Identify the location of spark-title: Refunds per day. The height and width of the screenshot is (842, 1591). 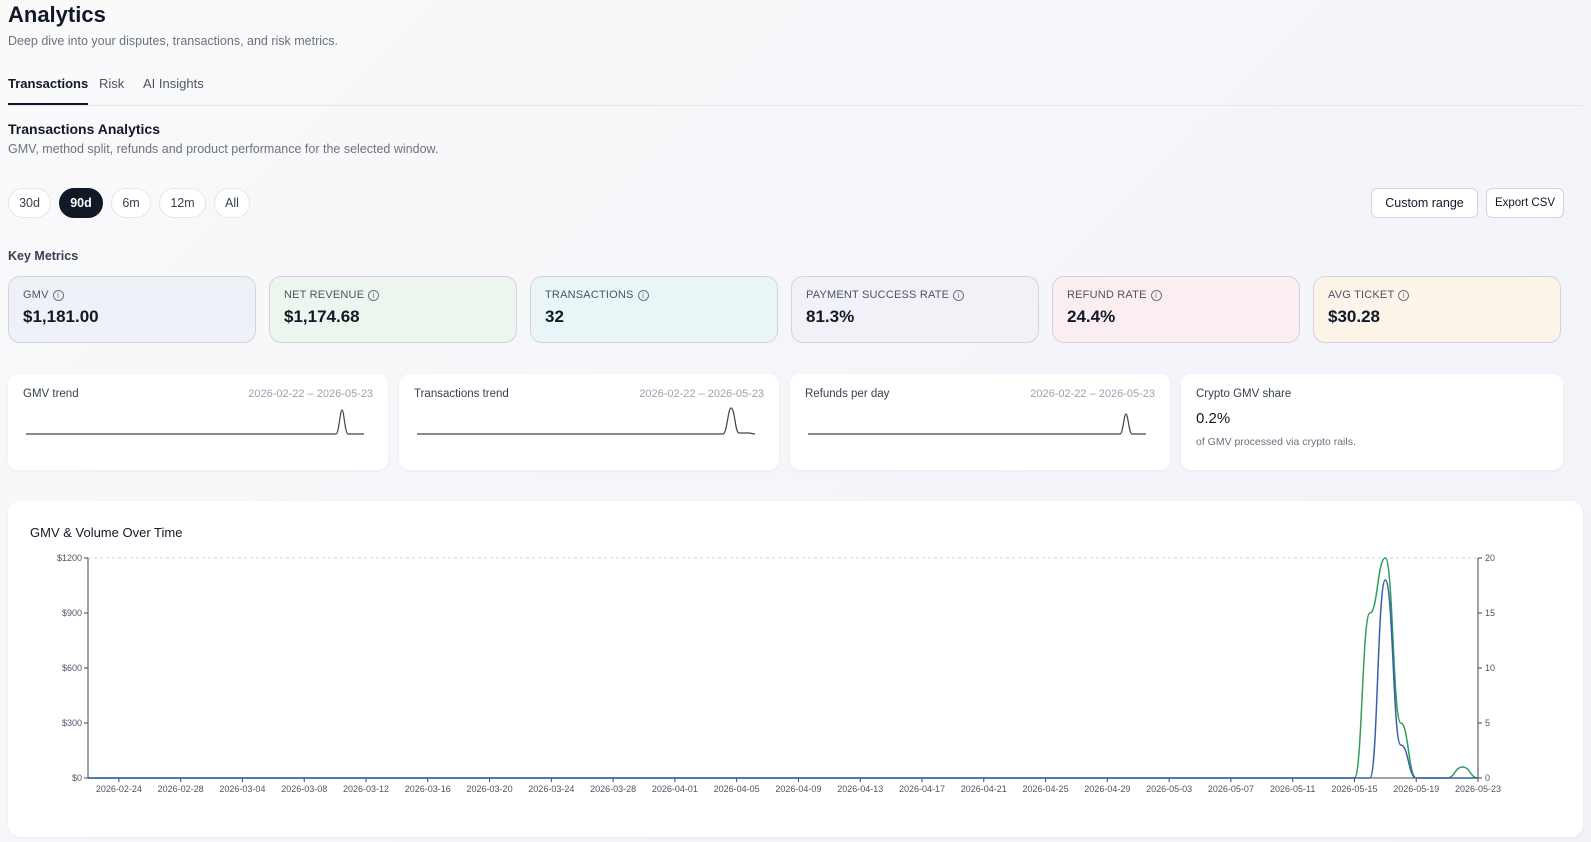
(847, 394).